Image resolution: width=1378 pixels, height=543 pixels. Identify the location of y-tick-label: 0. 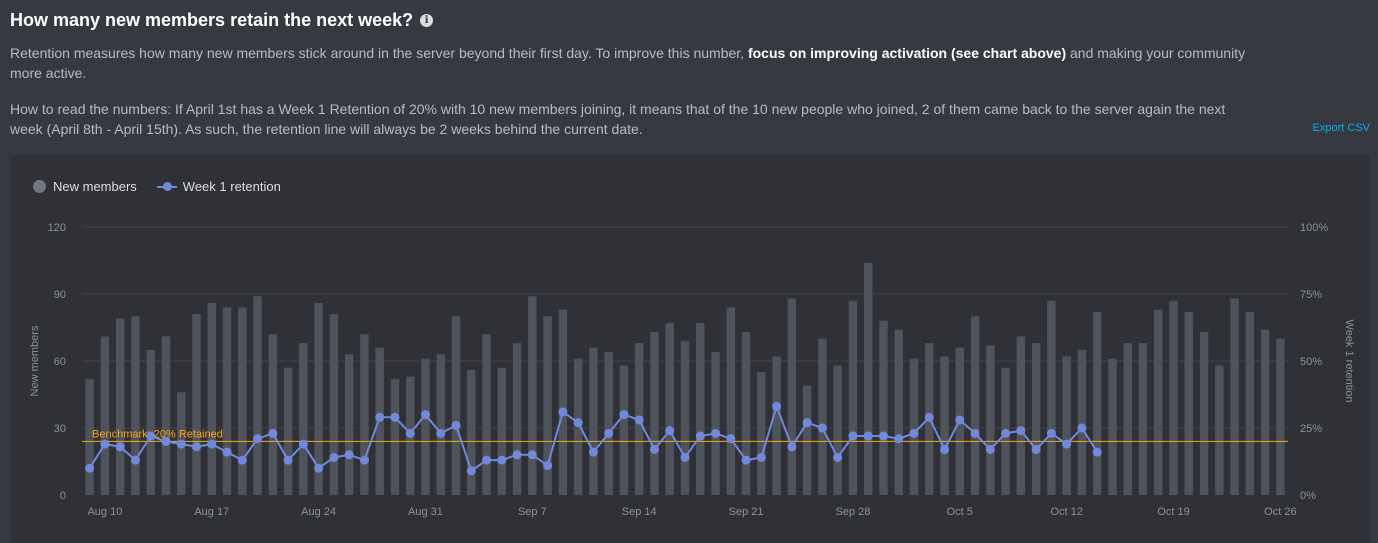
(63, 496).